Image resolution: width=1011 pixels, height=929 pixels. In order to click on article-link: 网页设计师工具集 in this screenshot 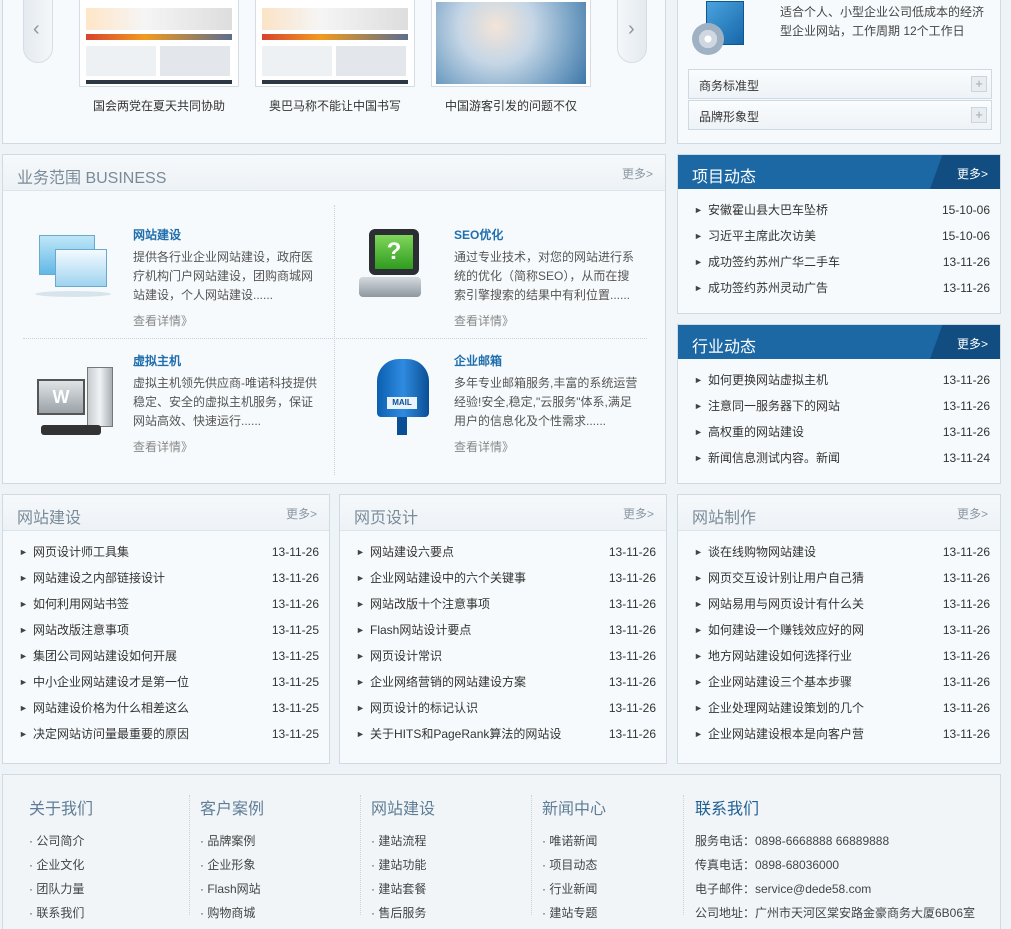, I will do `click(81, 552)`.